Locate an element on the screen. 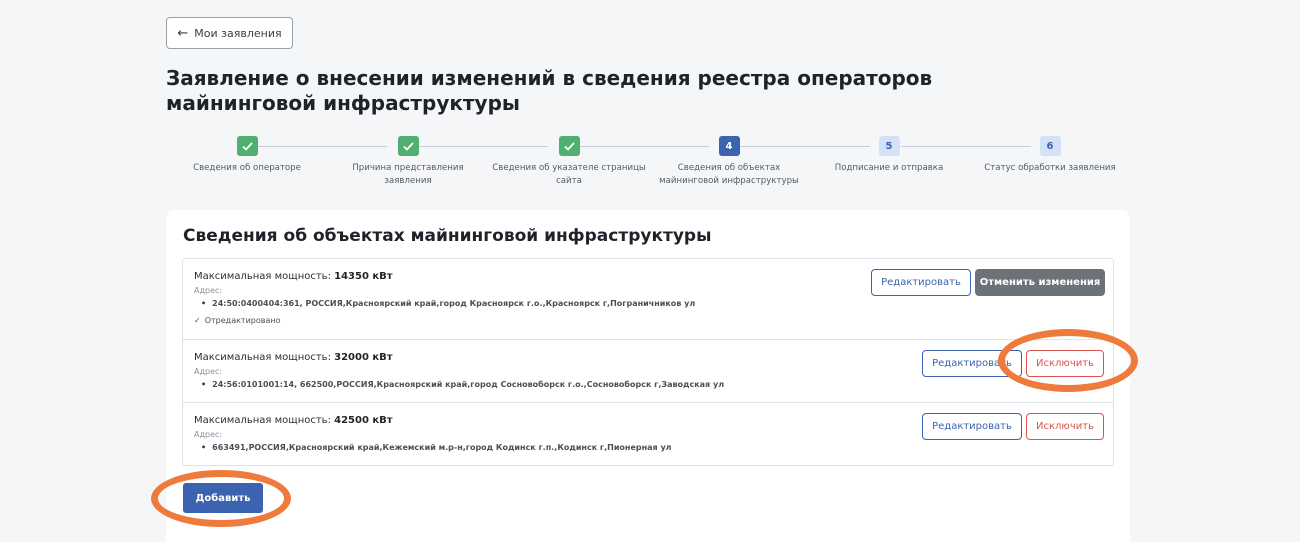 Image resolution: width=1300 pixels, height=542 pixels. step-number: 5 is located at coordinates (889, 146).